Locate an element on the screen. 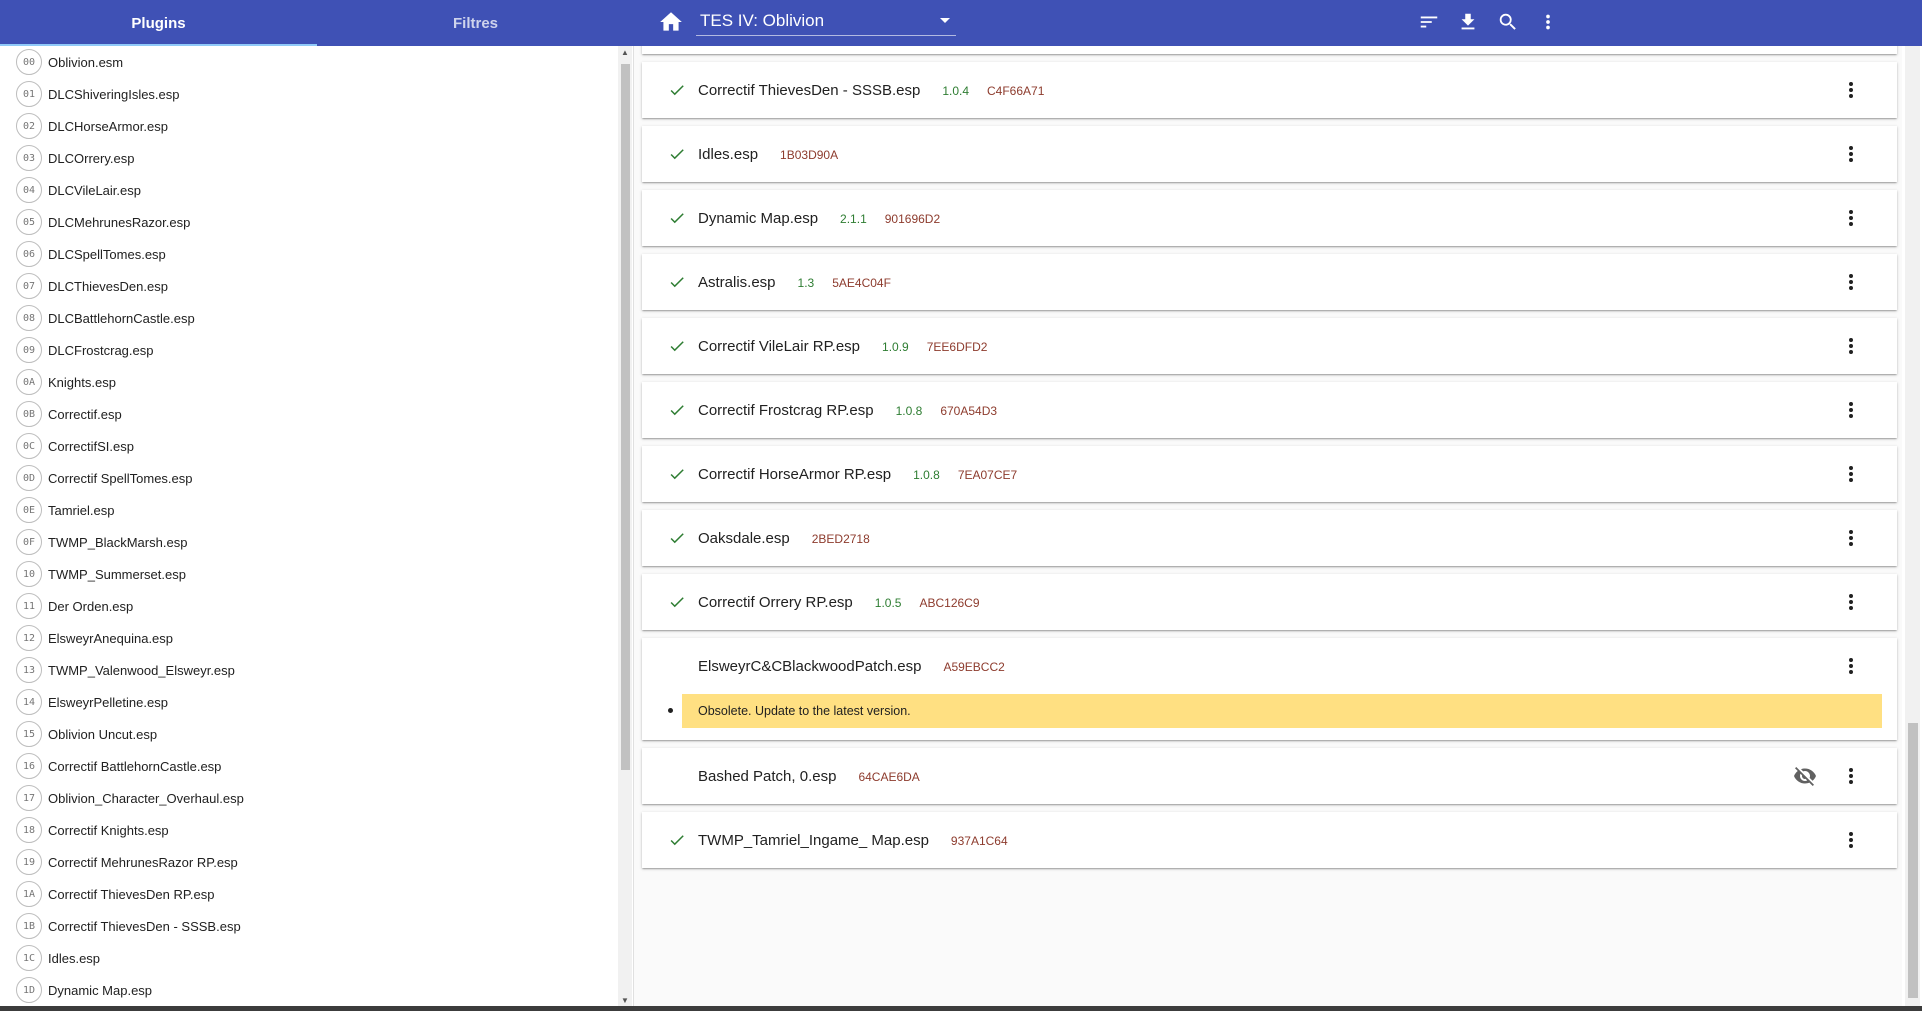  load-order-item: 10 TWMP_Summerset.esp is located at coordinates (307, 574).